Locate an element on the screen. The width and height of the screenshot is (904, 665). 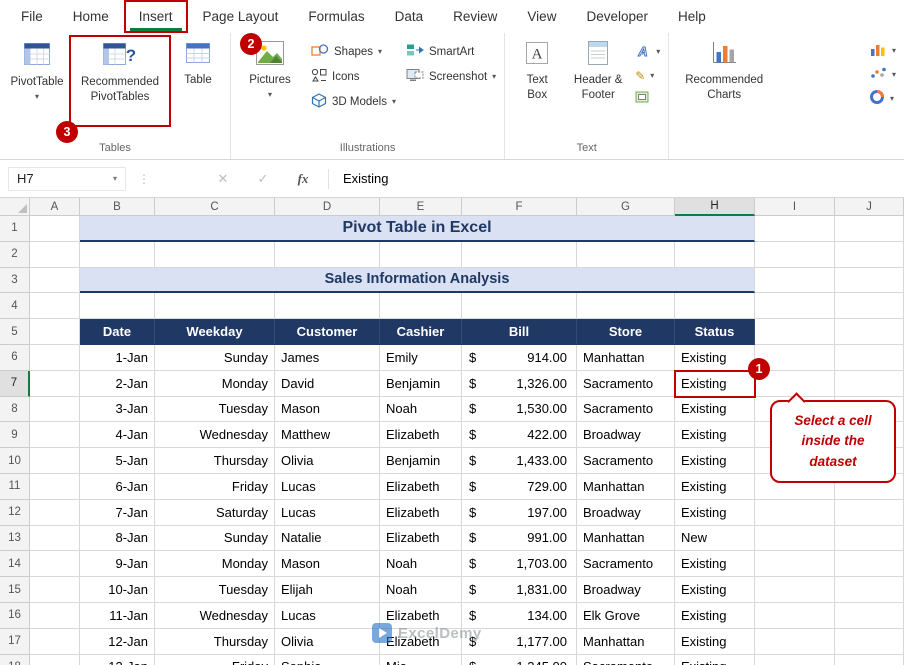
cell-C12: Saturday is located at coordinates (215, 512).